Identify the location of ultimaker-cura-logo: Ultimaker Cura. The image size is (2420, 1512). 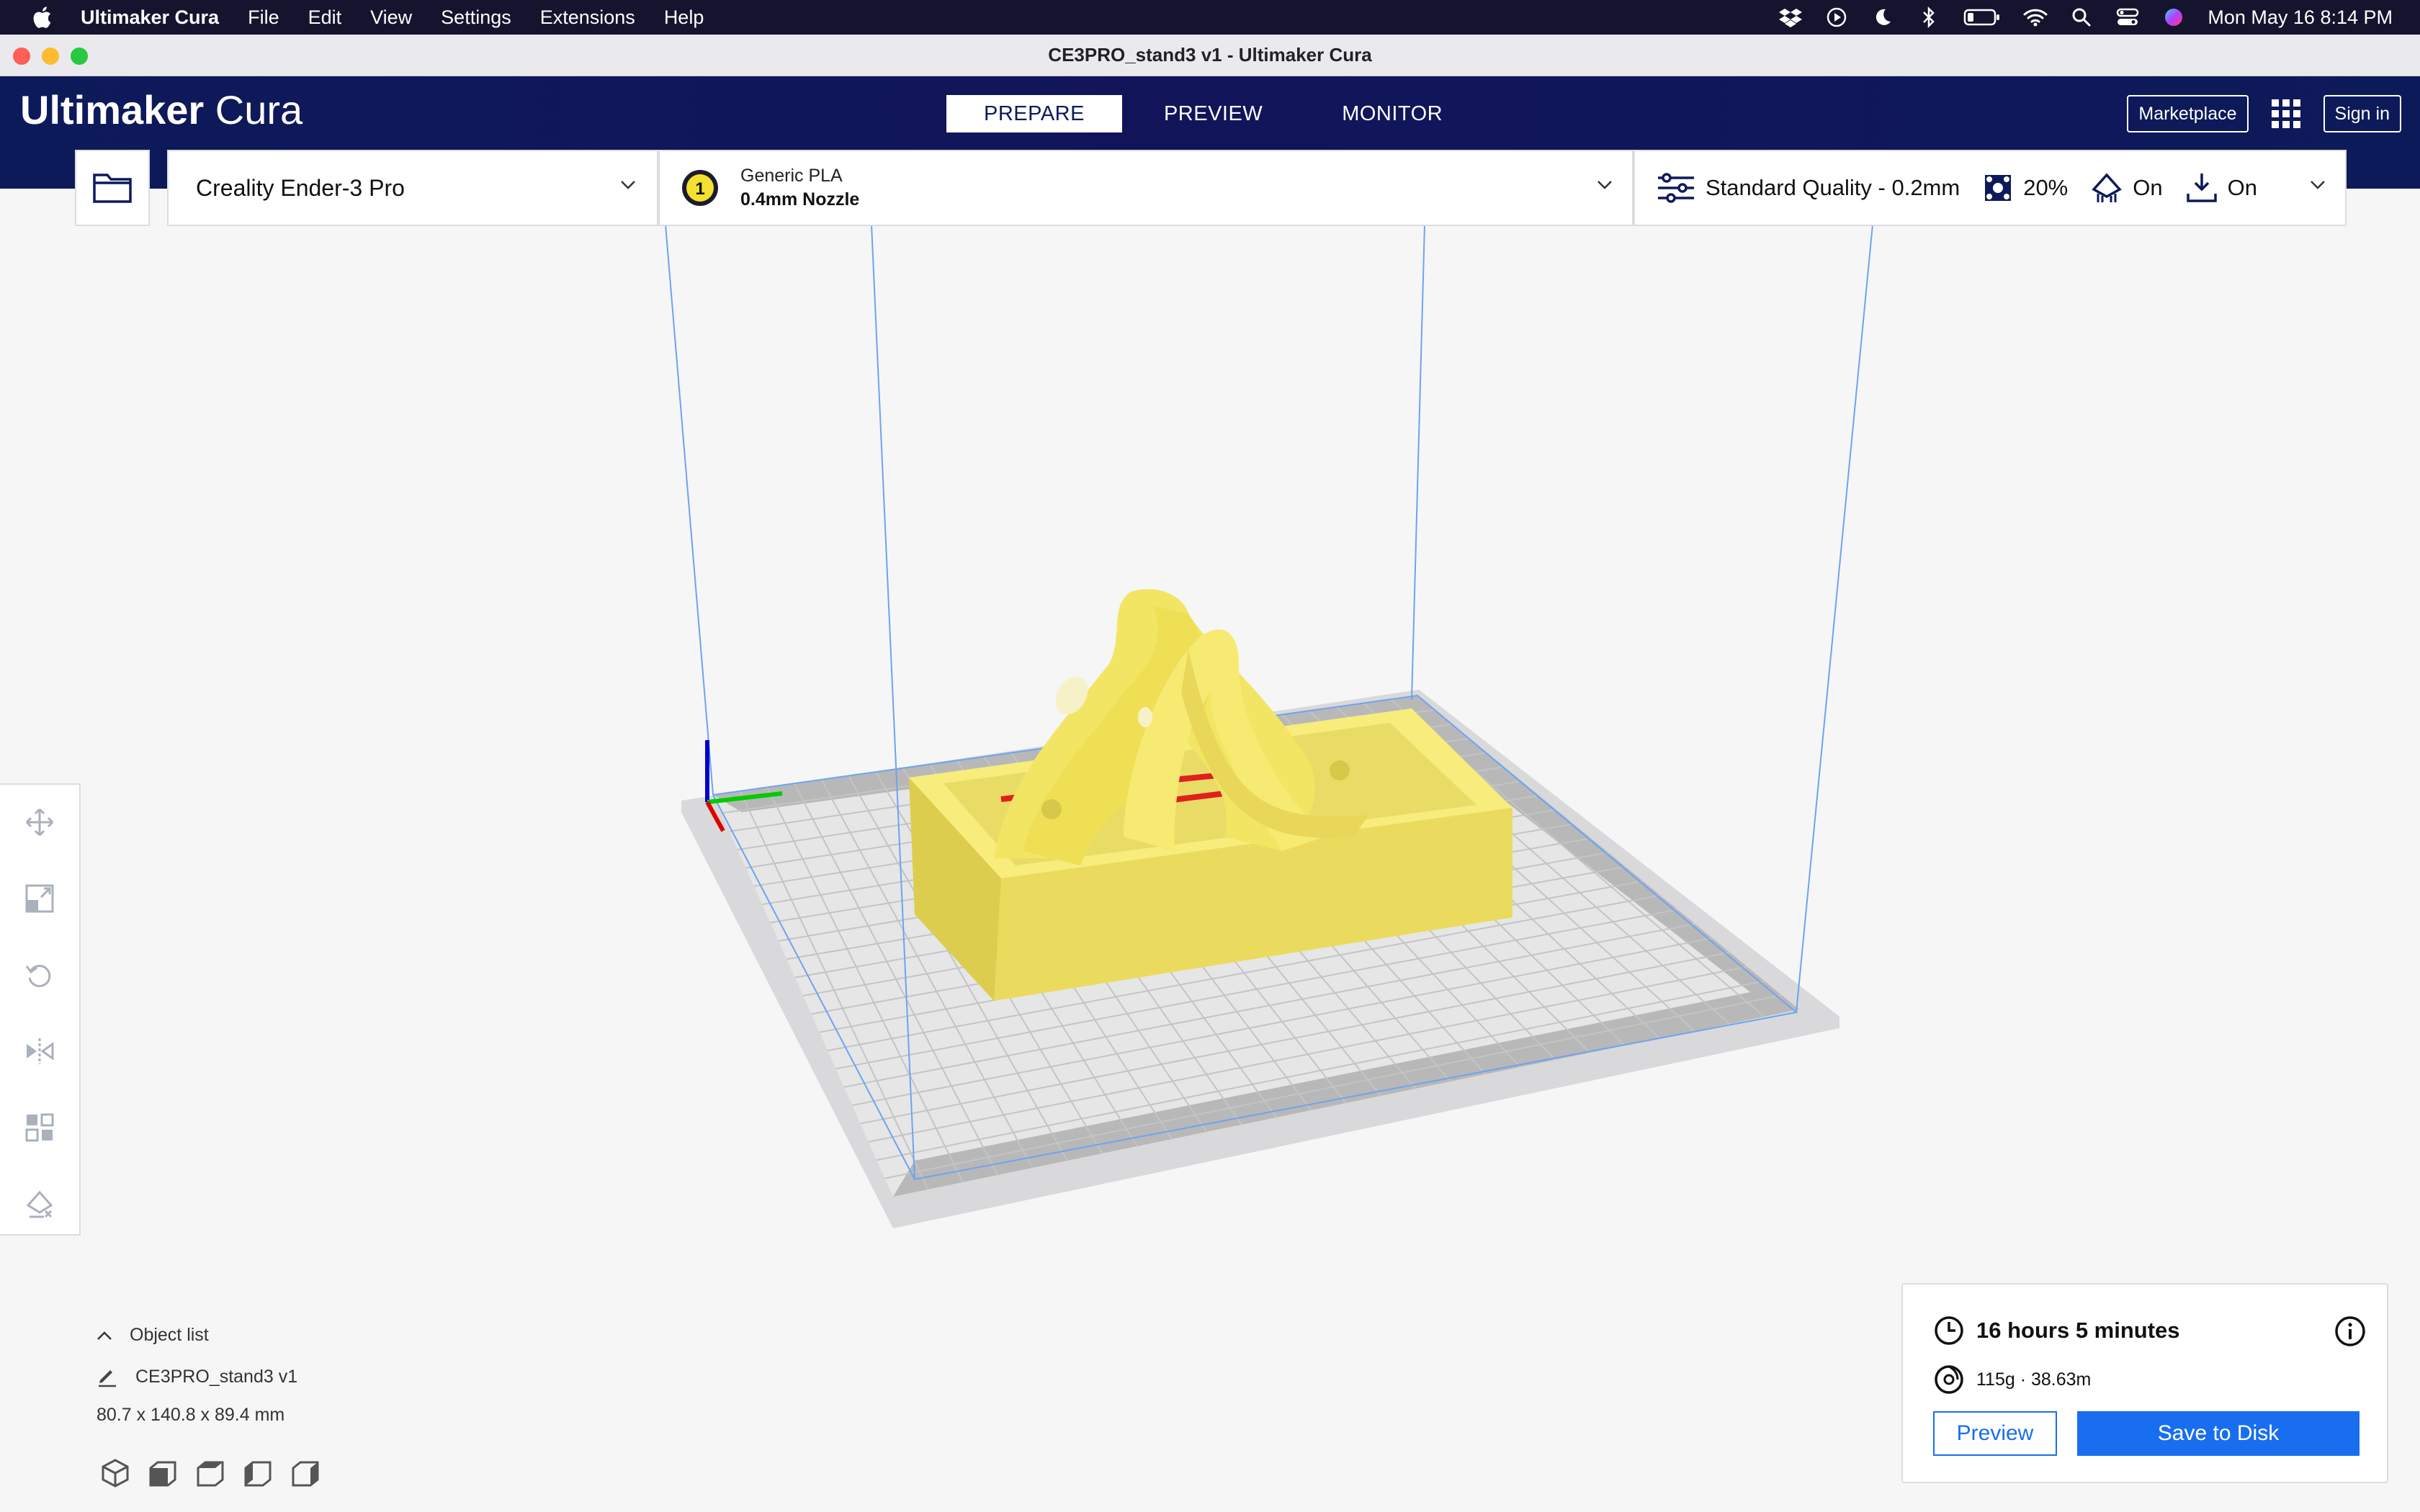
(161, 109).